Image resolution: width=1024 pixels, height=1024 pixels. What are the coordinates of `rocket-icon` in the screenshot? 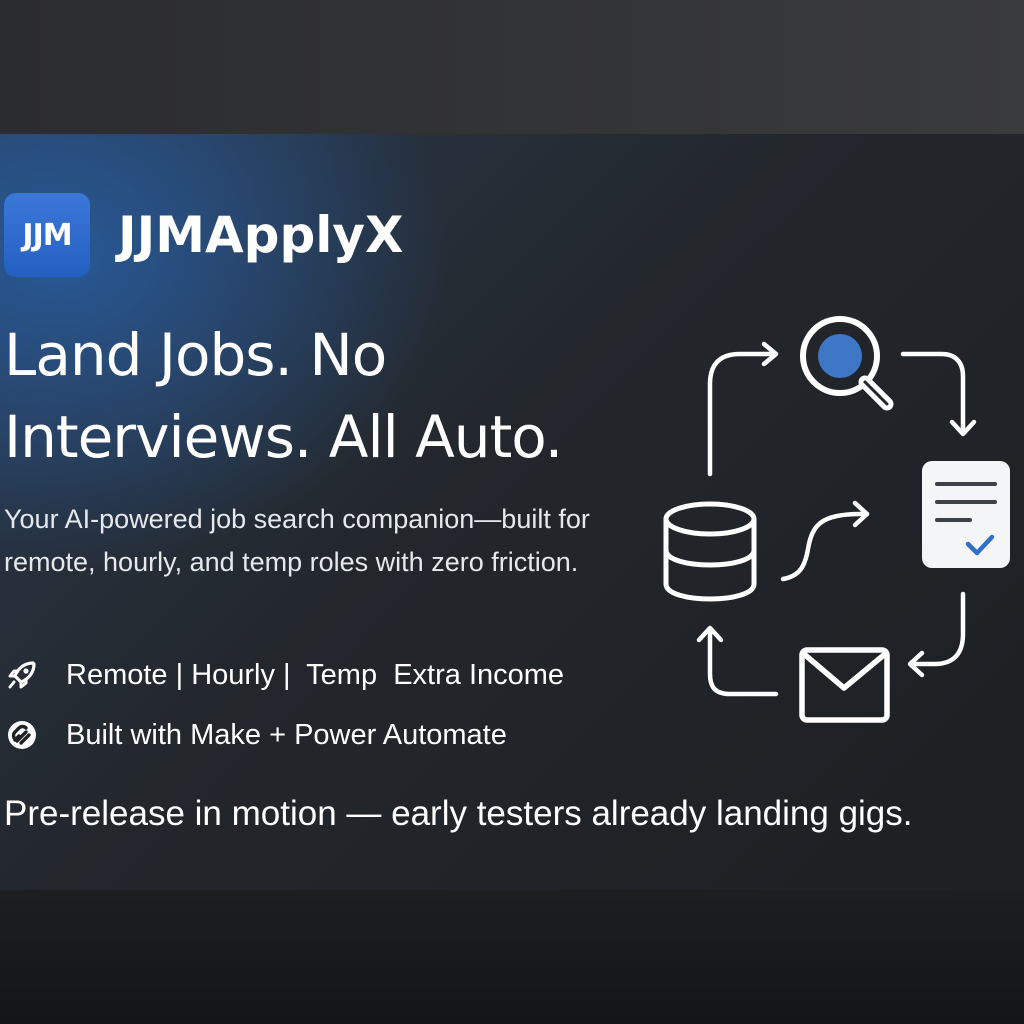 It's located at (22, 675).